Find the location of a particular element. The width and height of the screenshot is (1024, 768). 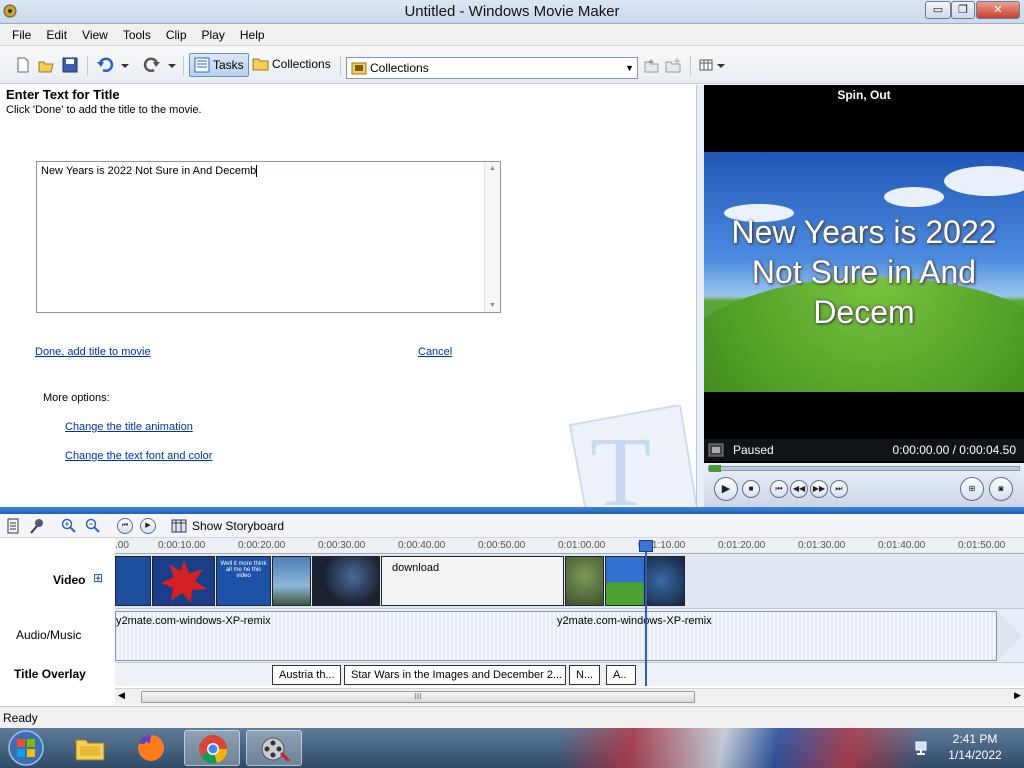

maximize-button: ❐ is located at coordinates (963, 10).